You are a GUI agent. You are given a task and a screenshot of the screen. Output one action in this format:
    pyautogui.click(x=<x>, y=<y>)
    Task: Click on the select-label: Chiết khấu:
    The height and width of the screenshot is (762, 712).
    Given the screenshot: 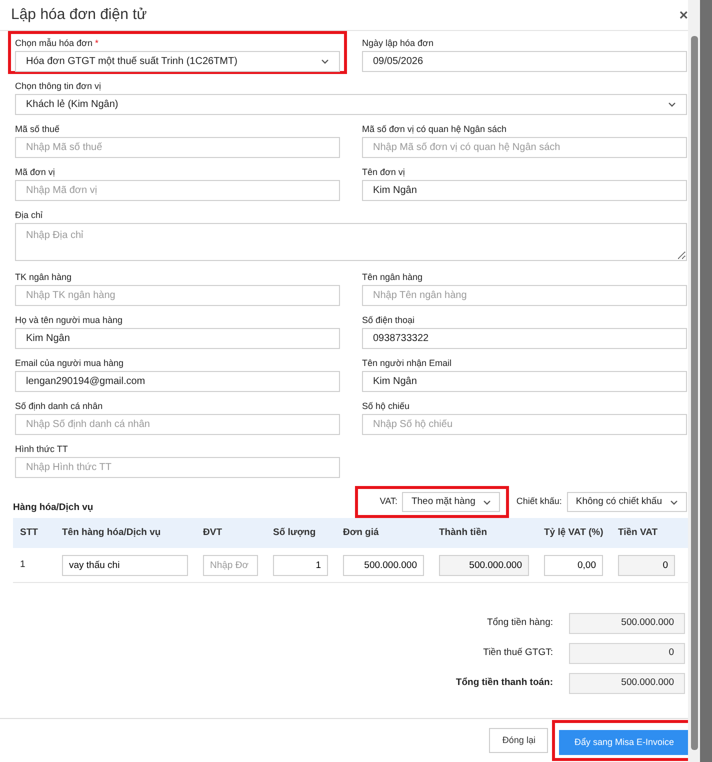 What is the action you would take?
    pyautogui.click(x=539, y=501)
    